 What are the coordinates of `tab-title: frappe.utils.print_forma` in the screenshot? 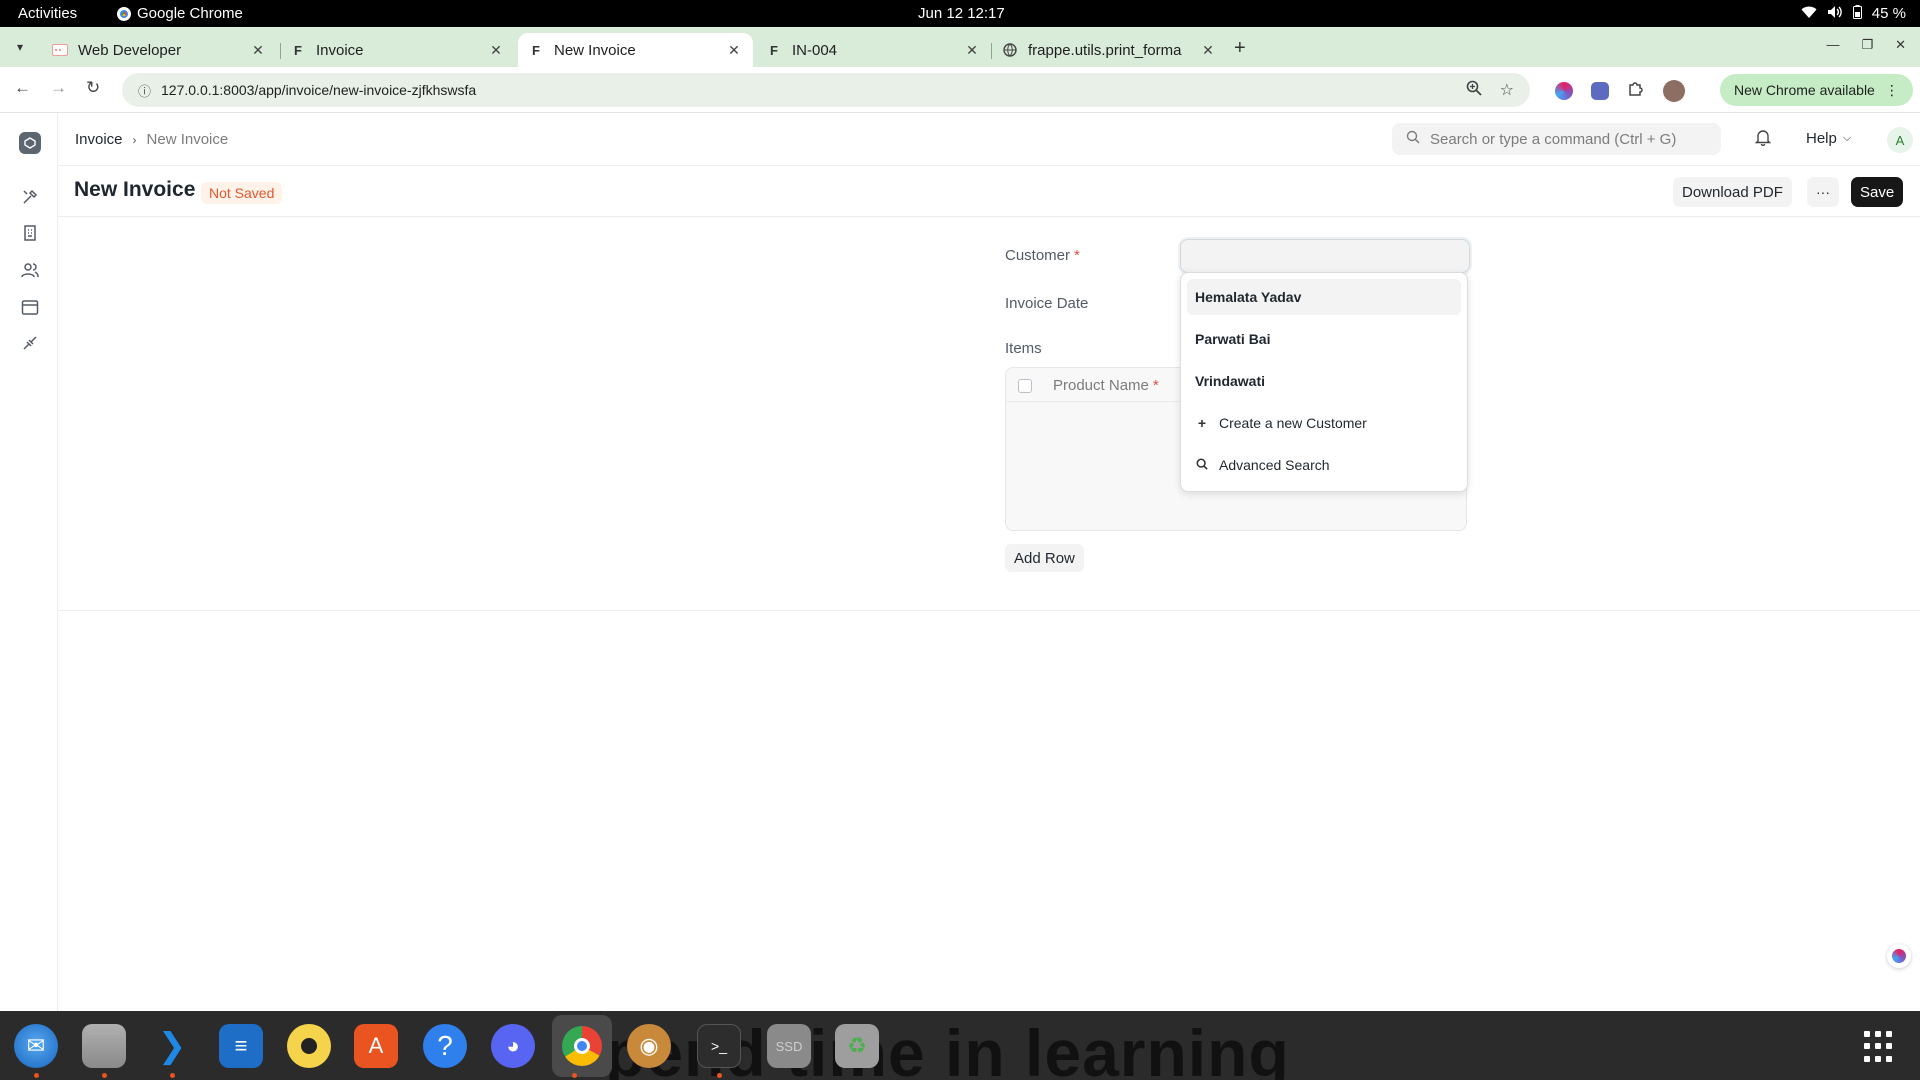 It's located at (1105, 50).